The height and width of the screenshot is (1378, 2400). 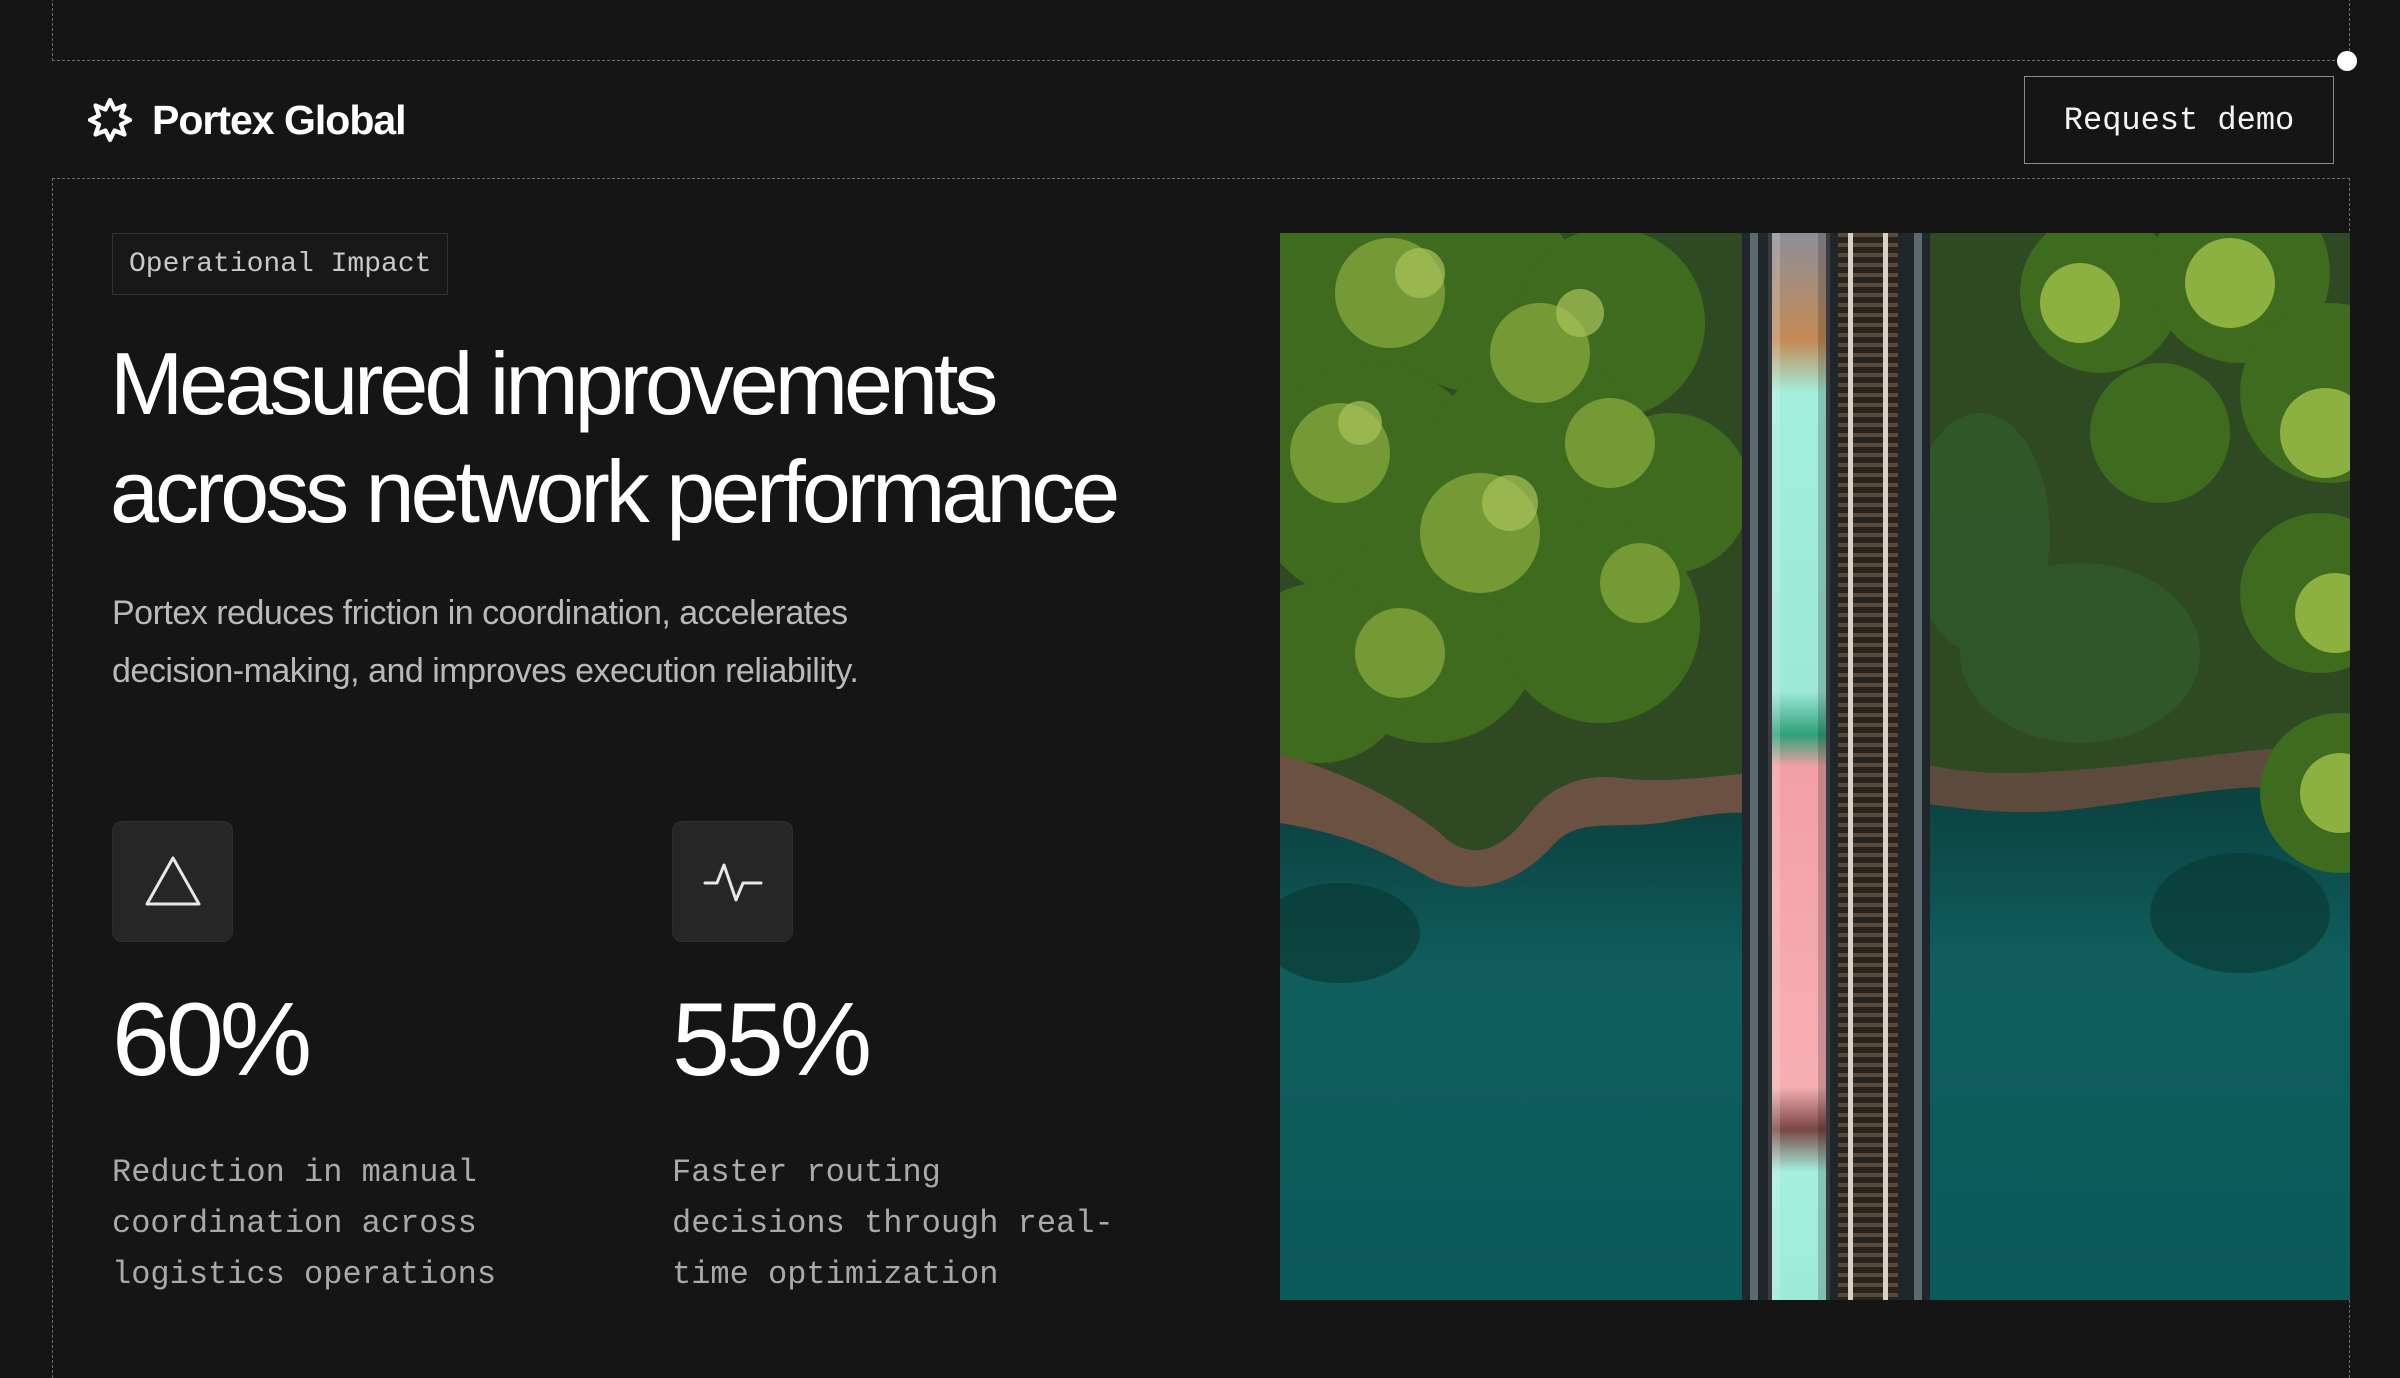 I want to click on brand: Portex Global, so click(x=246, y=120).